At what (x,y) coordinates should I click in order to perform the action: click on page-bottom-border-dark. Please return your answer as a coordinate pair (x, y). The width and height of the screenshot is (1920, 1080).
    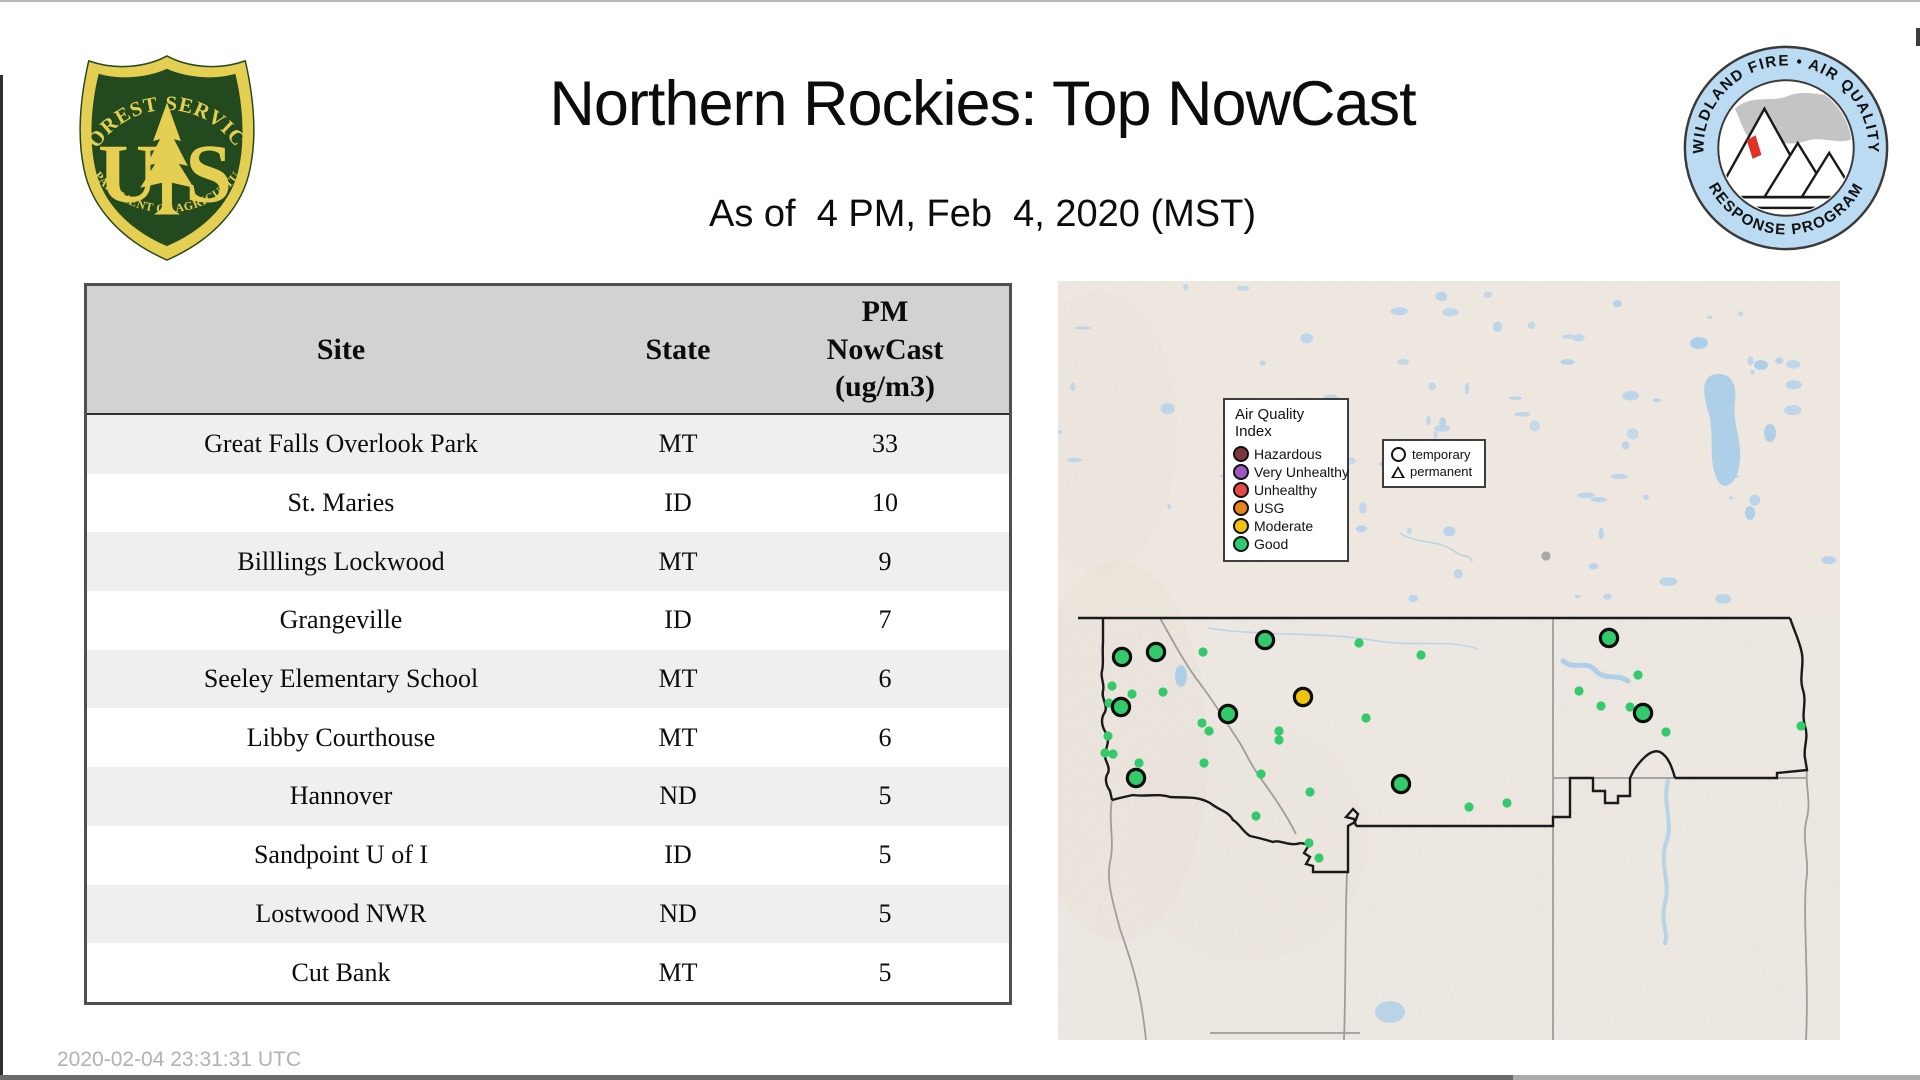
    Looking at the image, I should click on (756, 1077).